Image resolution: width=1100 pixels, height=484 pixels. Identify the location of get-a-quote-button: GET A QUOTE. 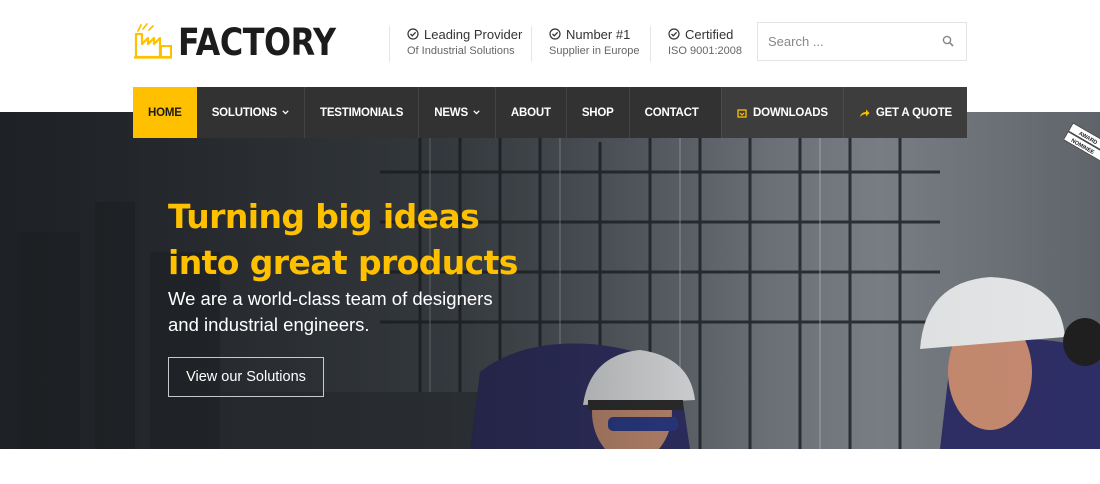
(904, 112).